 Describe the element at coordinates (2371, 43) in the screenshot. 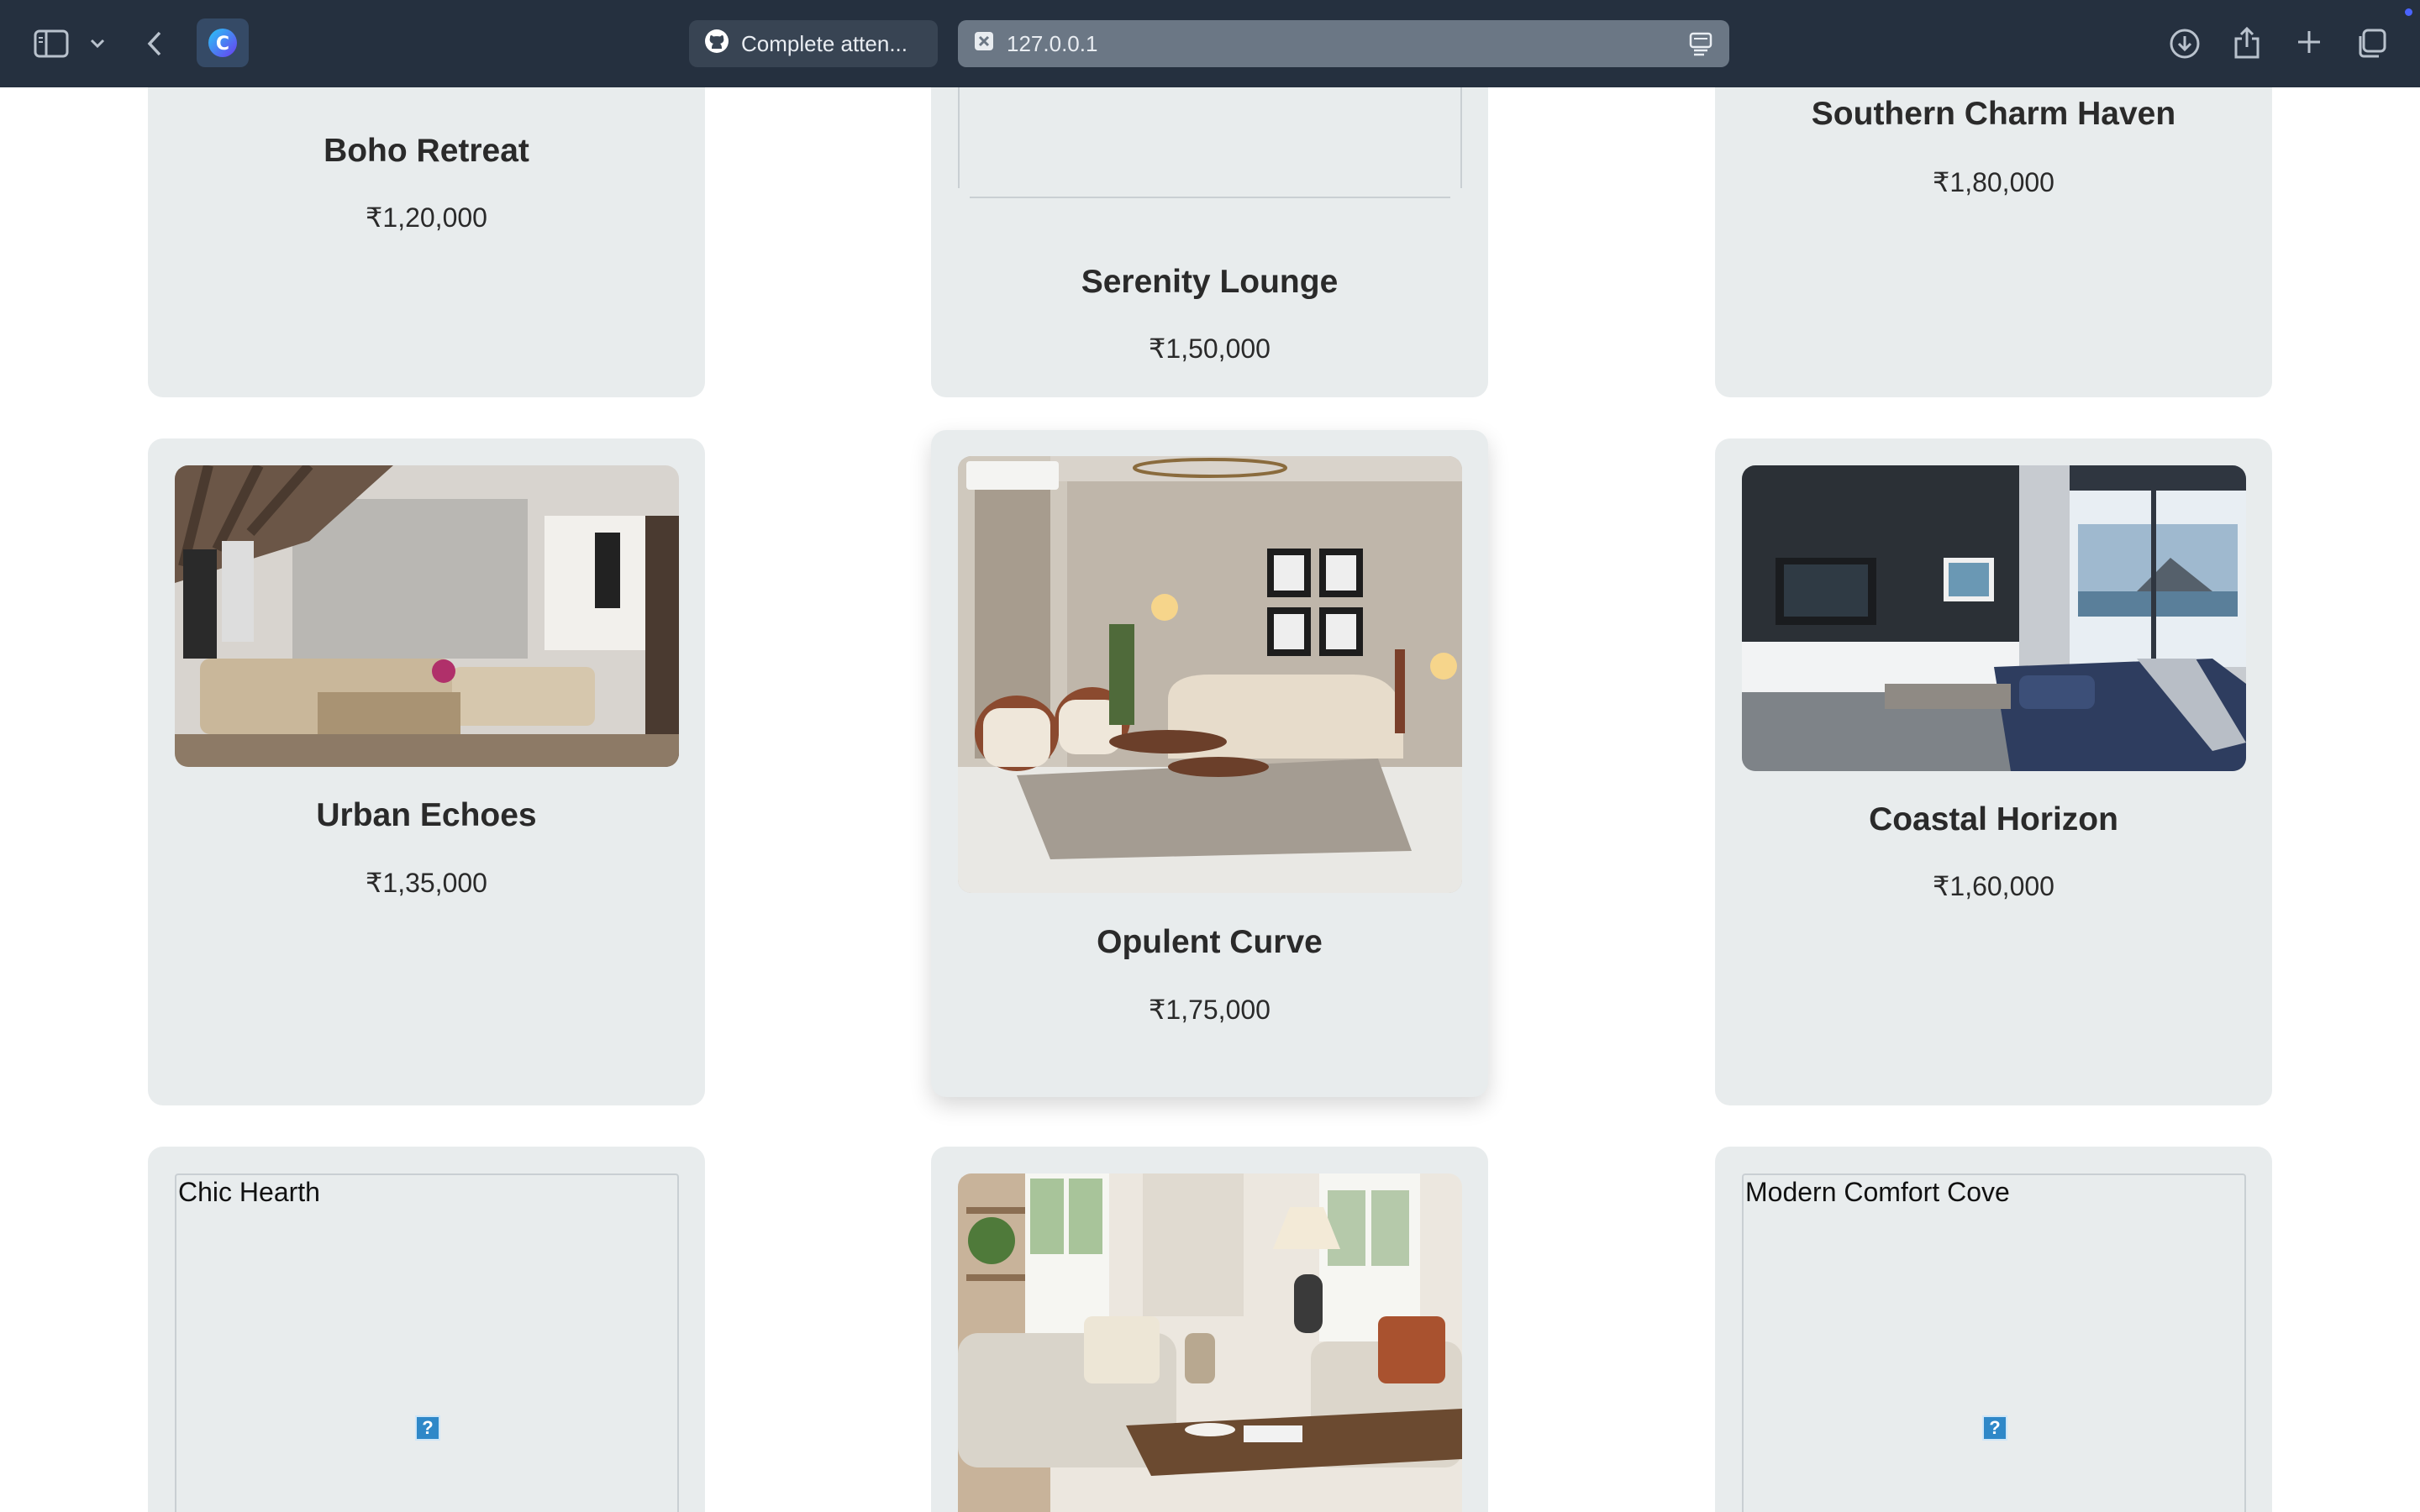

I see `tab-overview-icon` at that location.